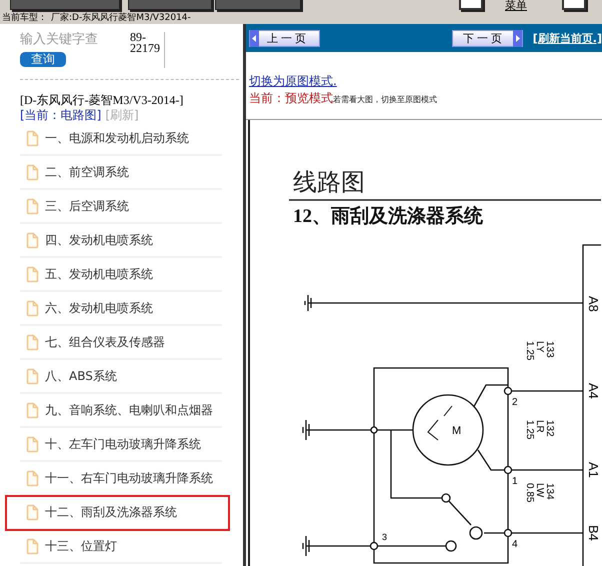 The height and width of the screenshot is (566, 602). What do you see at coordinates (529, 492) in the screenshot?
I see `wire-label: 0.85` at bounding box center [529, 492].